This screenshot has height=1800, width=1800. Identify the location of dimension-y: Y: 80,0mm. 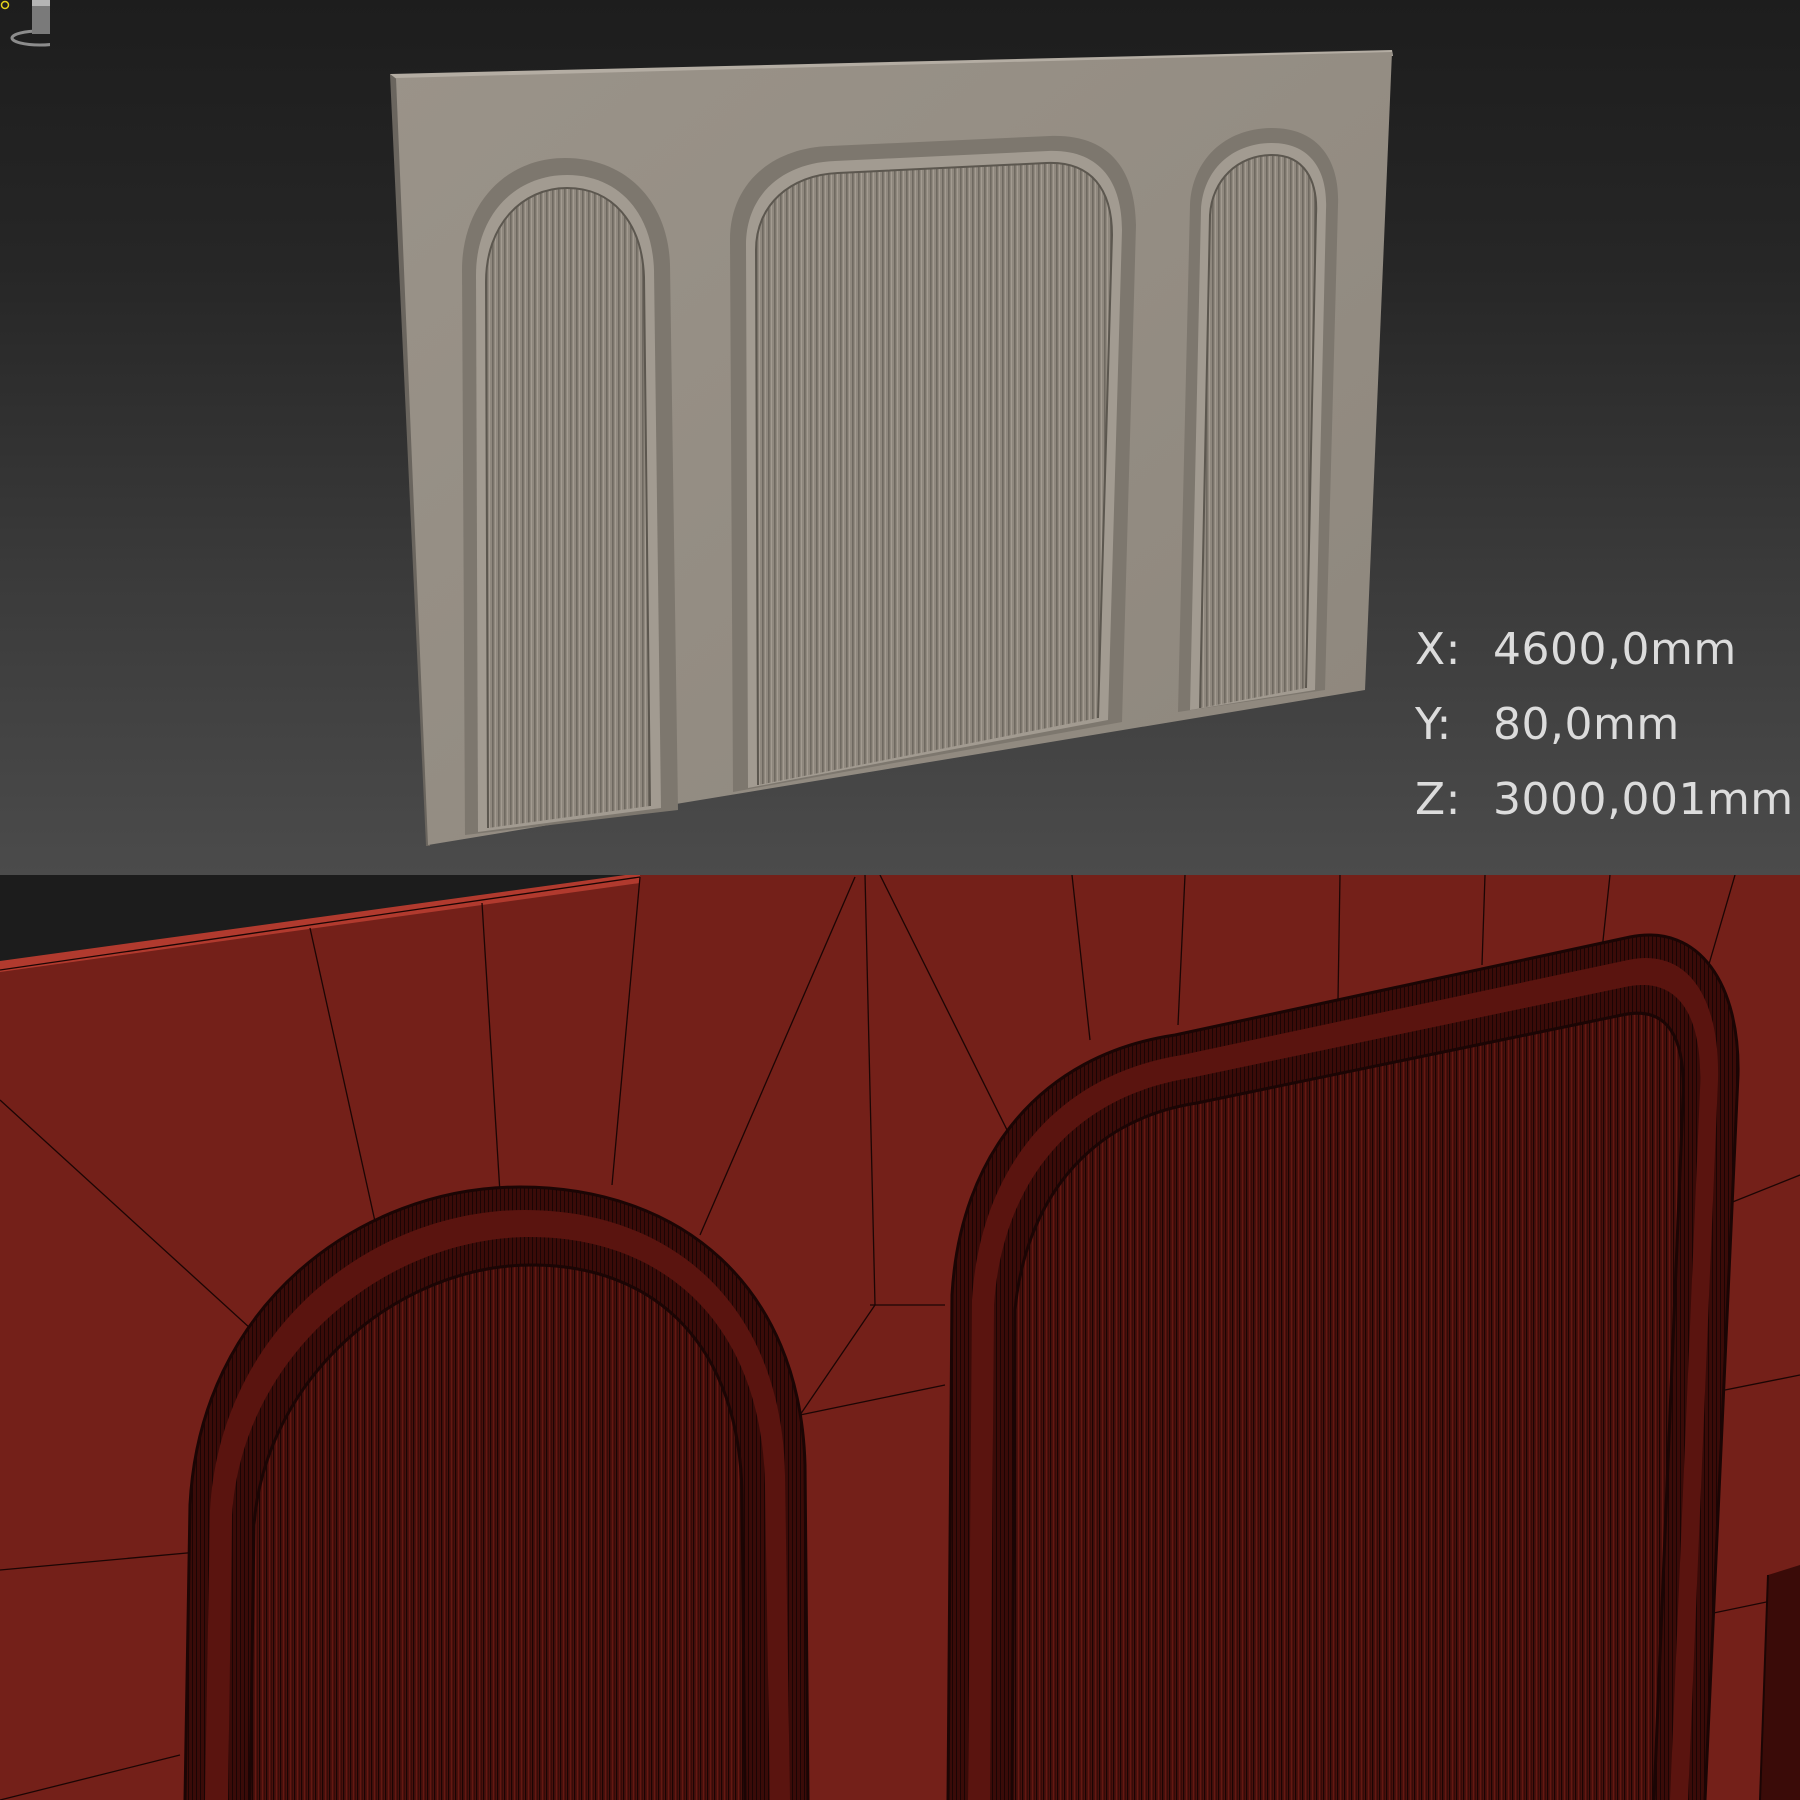
(1604, 724).